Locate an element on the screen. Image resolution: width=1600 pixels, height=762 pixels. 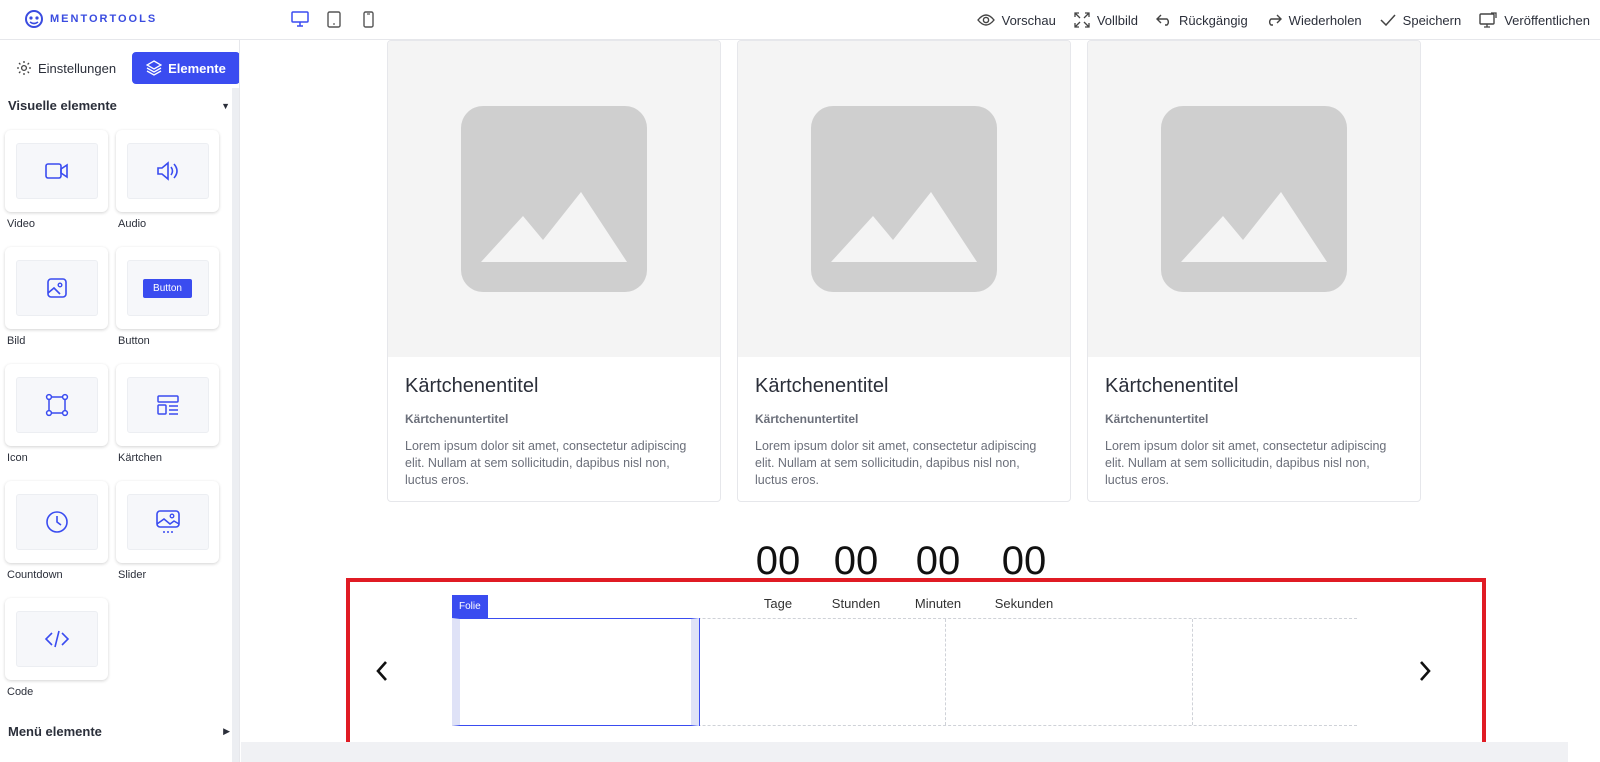
tile-label: Countdown is located at coordinates (35, 575).